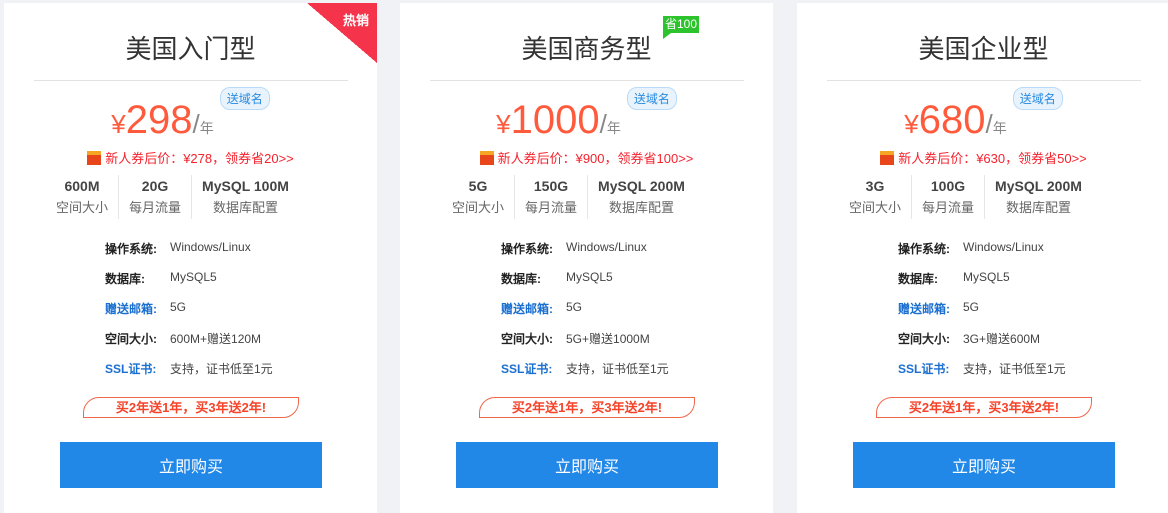 The height and width of the screenshot is (513, 1168). I want to click on feature-row: 空间大小: 600M+赠送120M, so click(189, 345).